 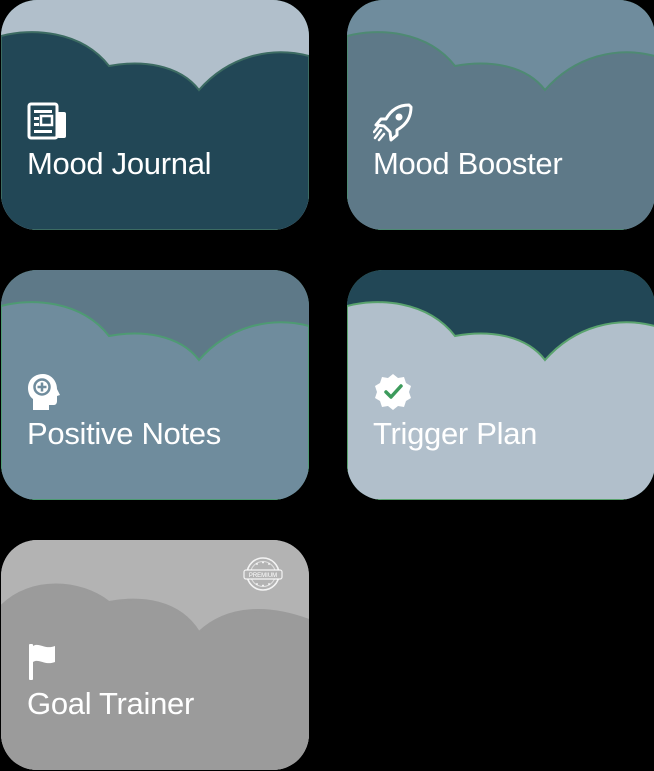 What do you see at coordinates (468, 163) in the screenshot?
I see `tile-label: Mood Booster` at bounding box center [468, 163].